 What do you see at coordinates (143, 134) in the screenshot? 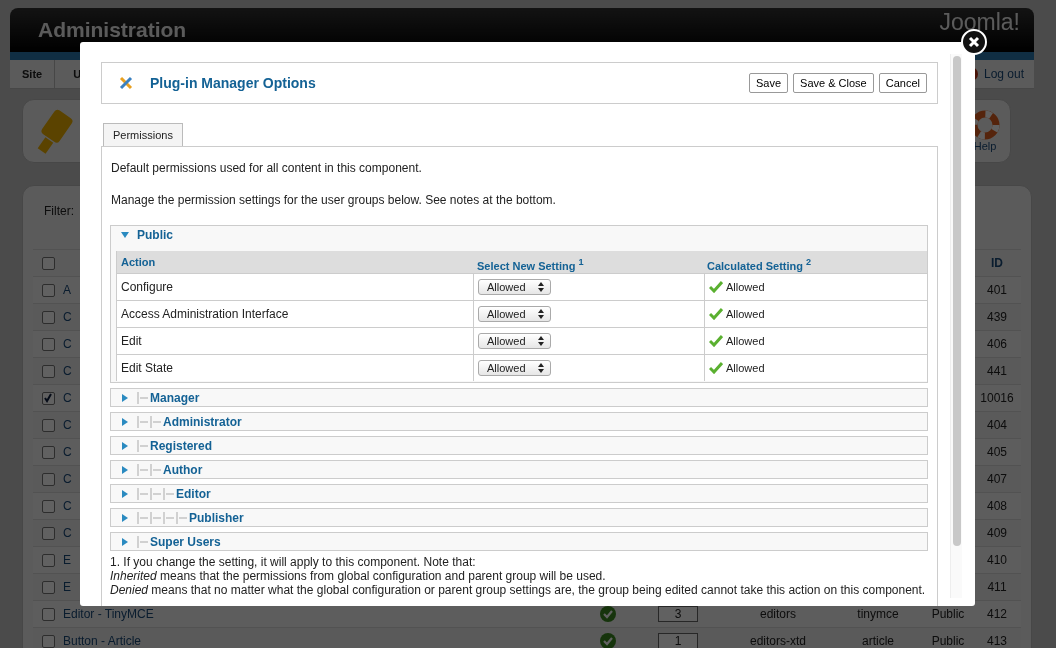
I see `tab: Permissions` at bounding box center [143, 134].